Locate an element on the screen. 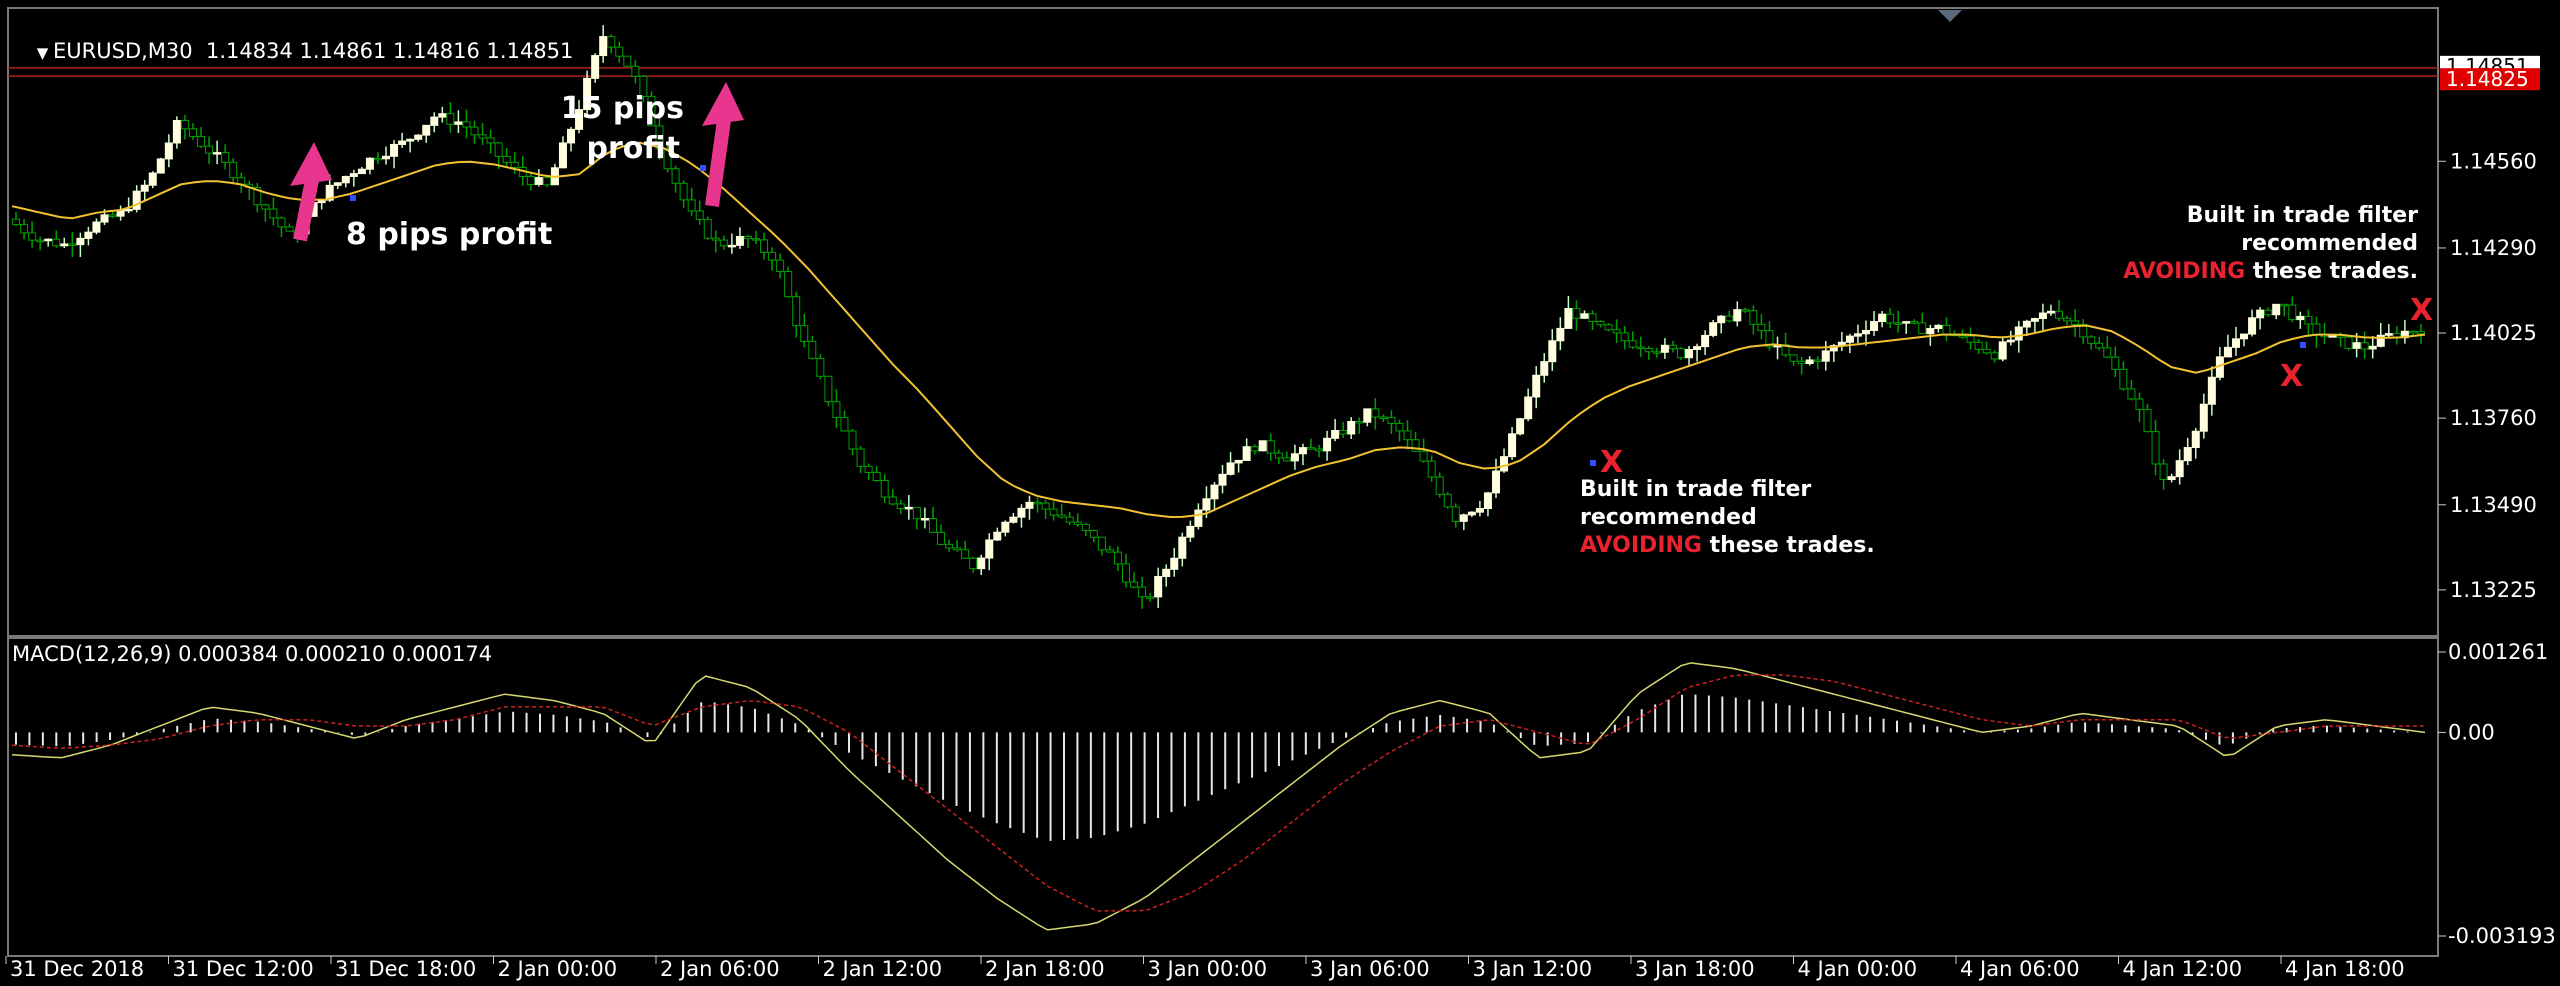 The image size is (2560, 986). macd-tick-label: -0.003193 is located at coordinates (2502, 936).